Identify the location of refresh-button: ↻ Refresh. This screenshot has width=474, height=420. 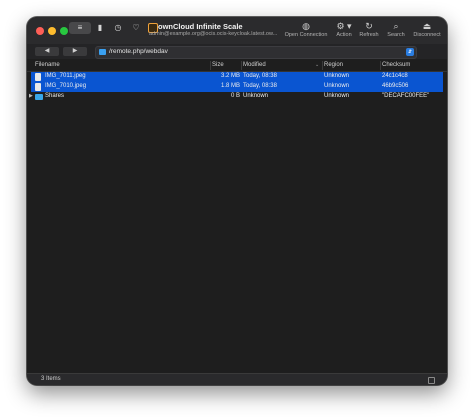
(369, 29).